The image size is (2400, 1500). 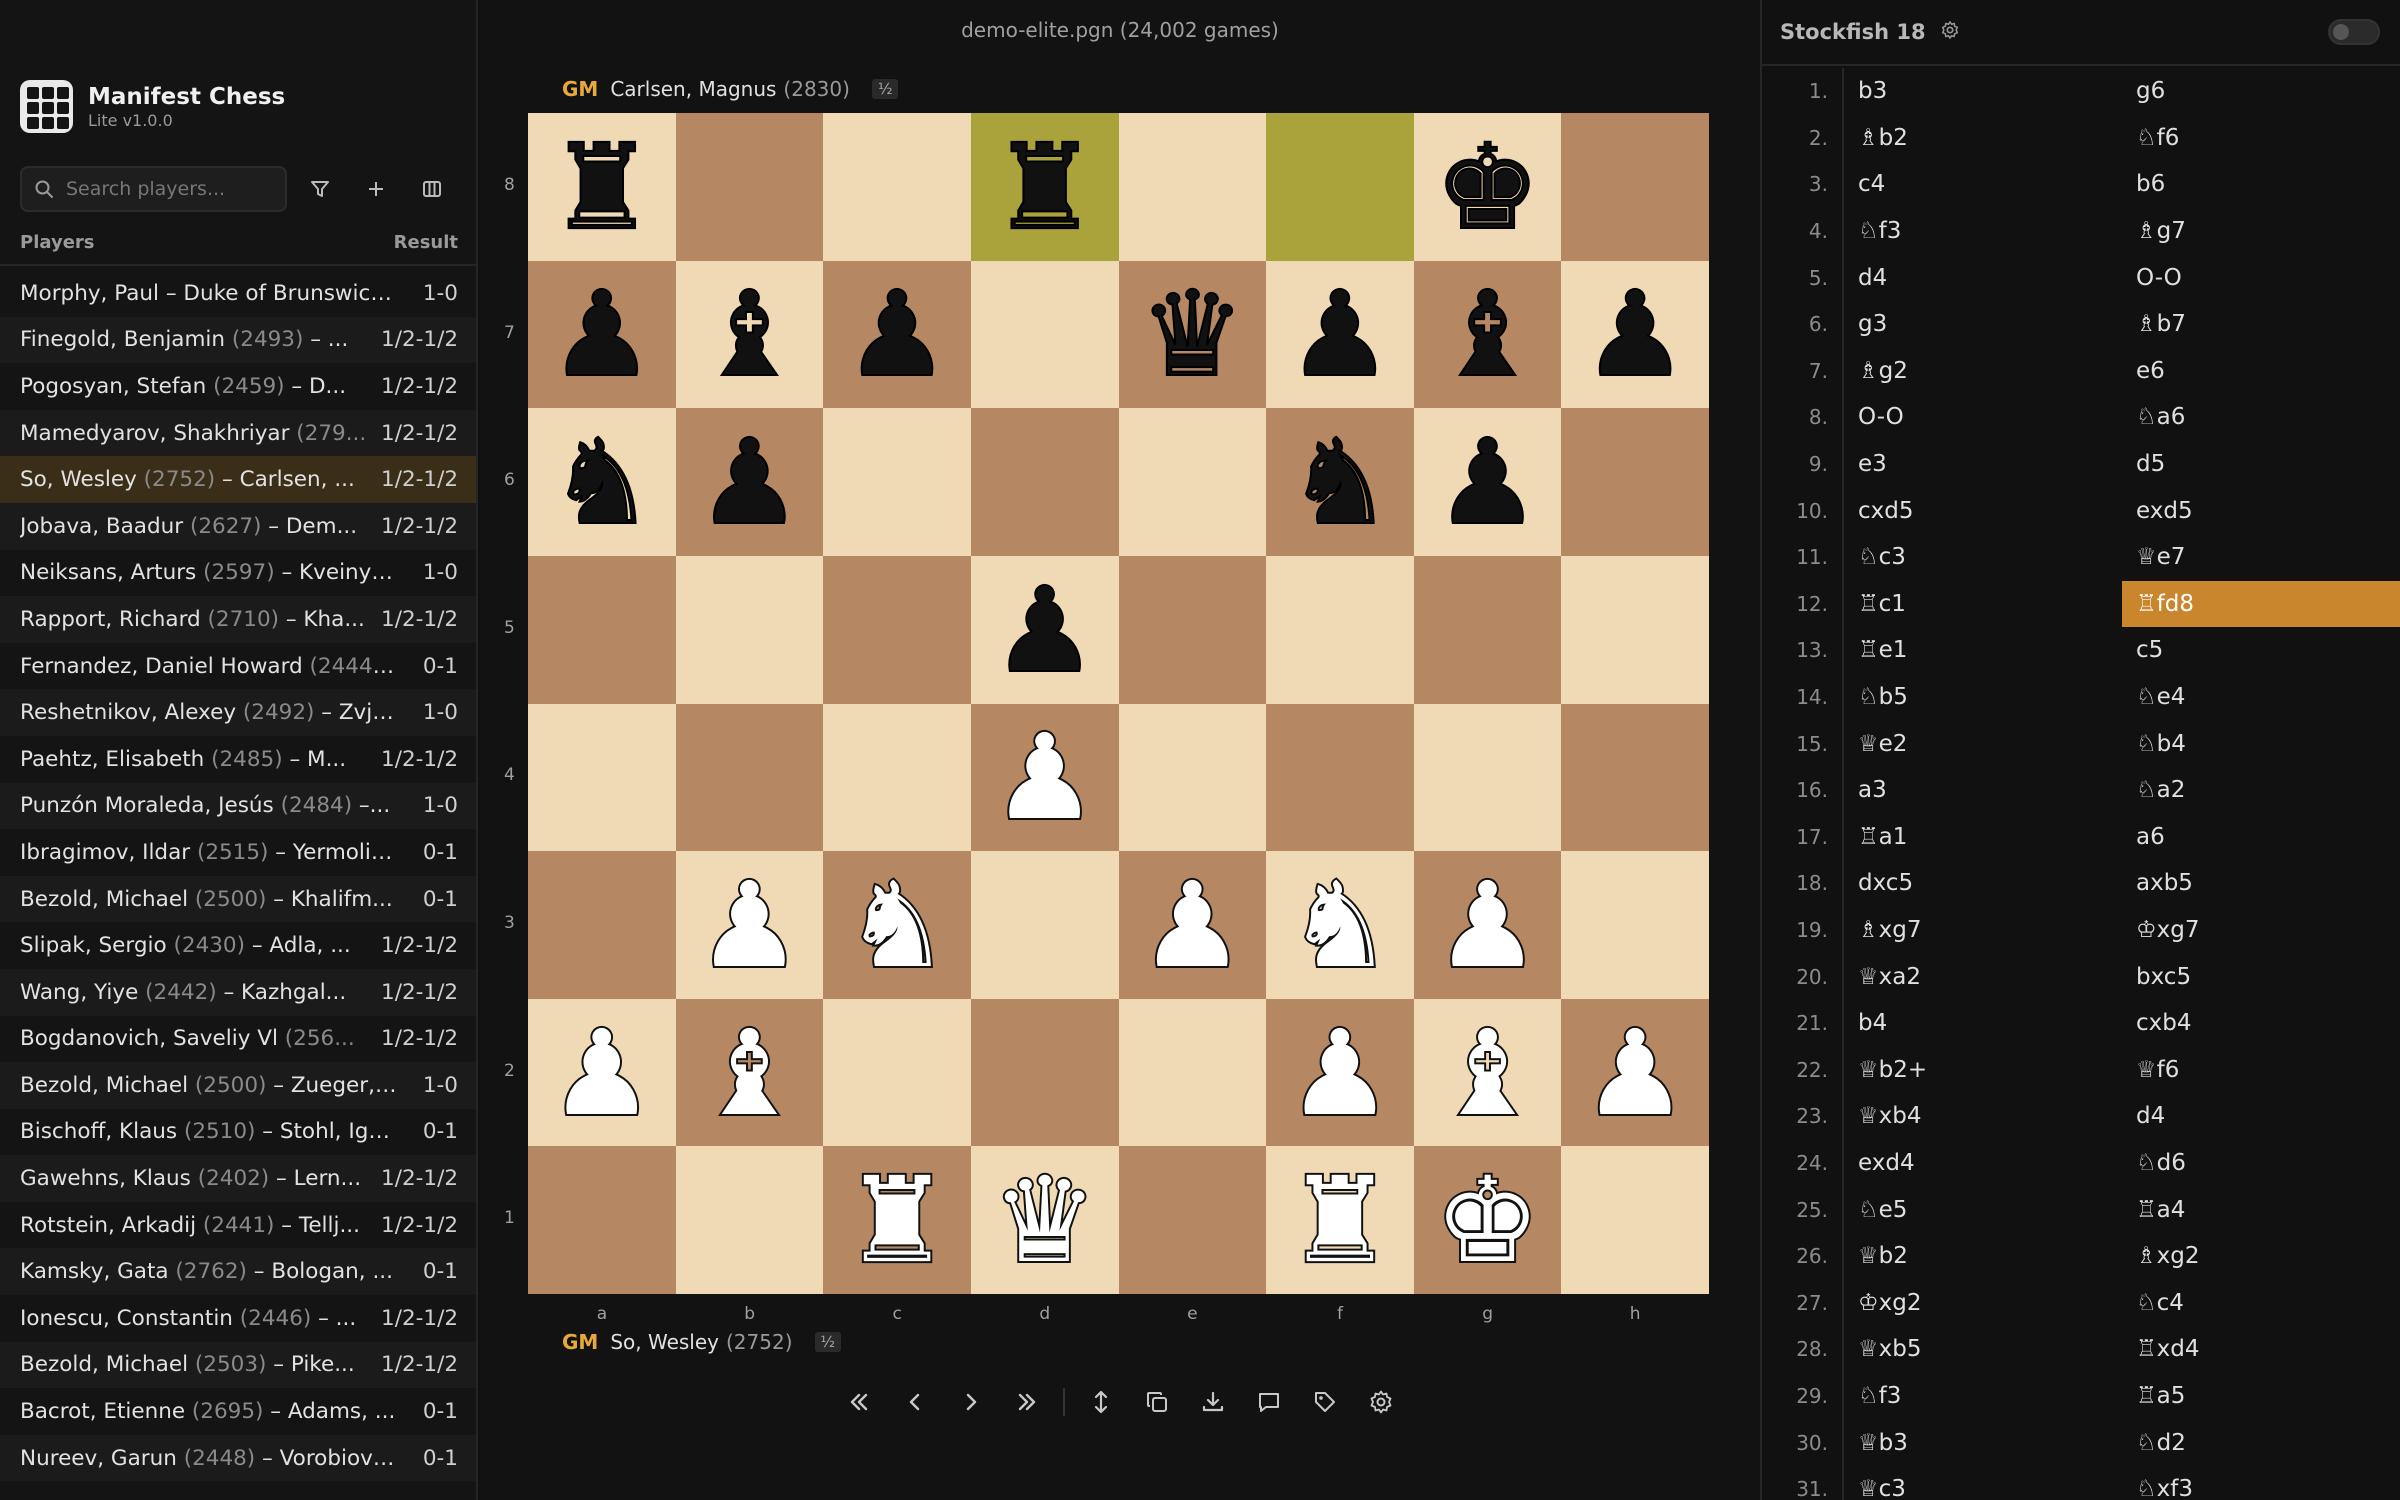 What do you see at coordinates (749, 1072) in the screenshot?
I see `square-b2: ♝` at bounding box center [749, 1072].